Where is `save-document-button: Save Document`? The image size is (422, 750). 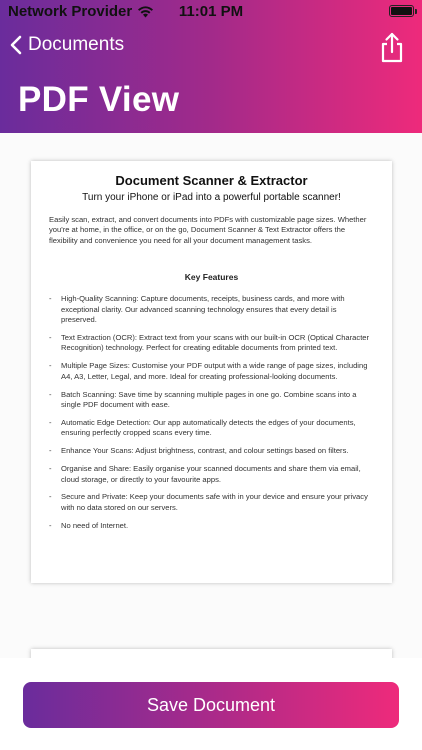 save-document-button: Save Document is located at coordinates (211, 705).